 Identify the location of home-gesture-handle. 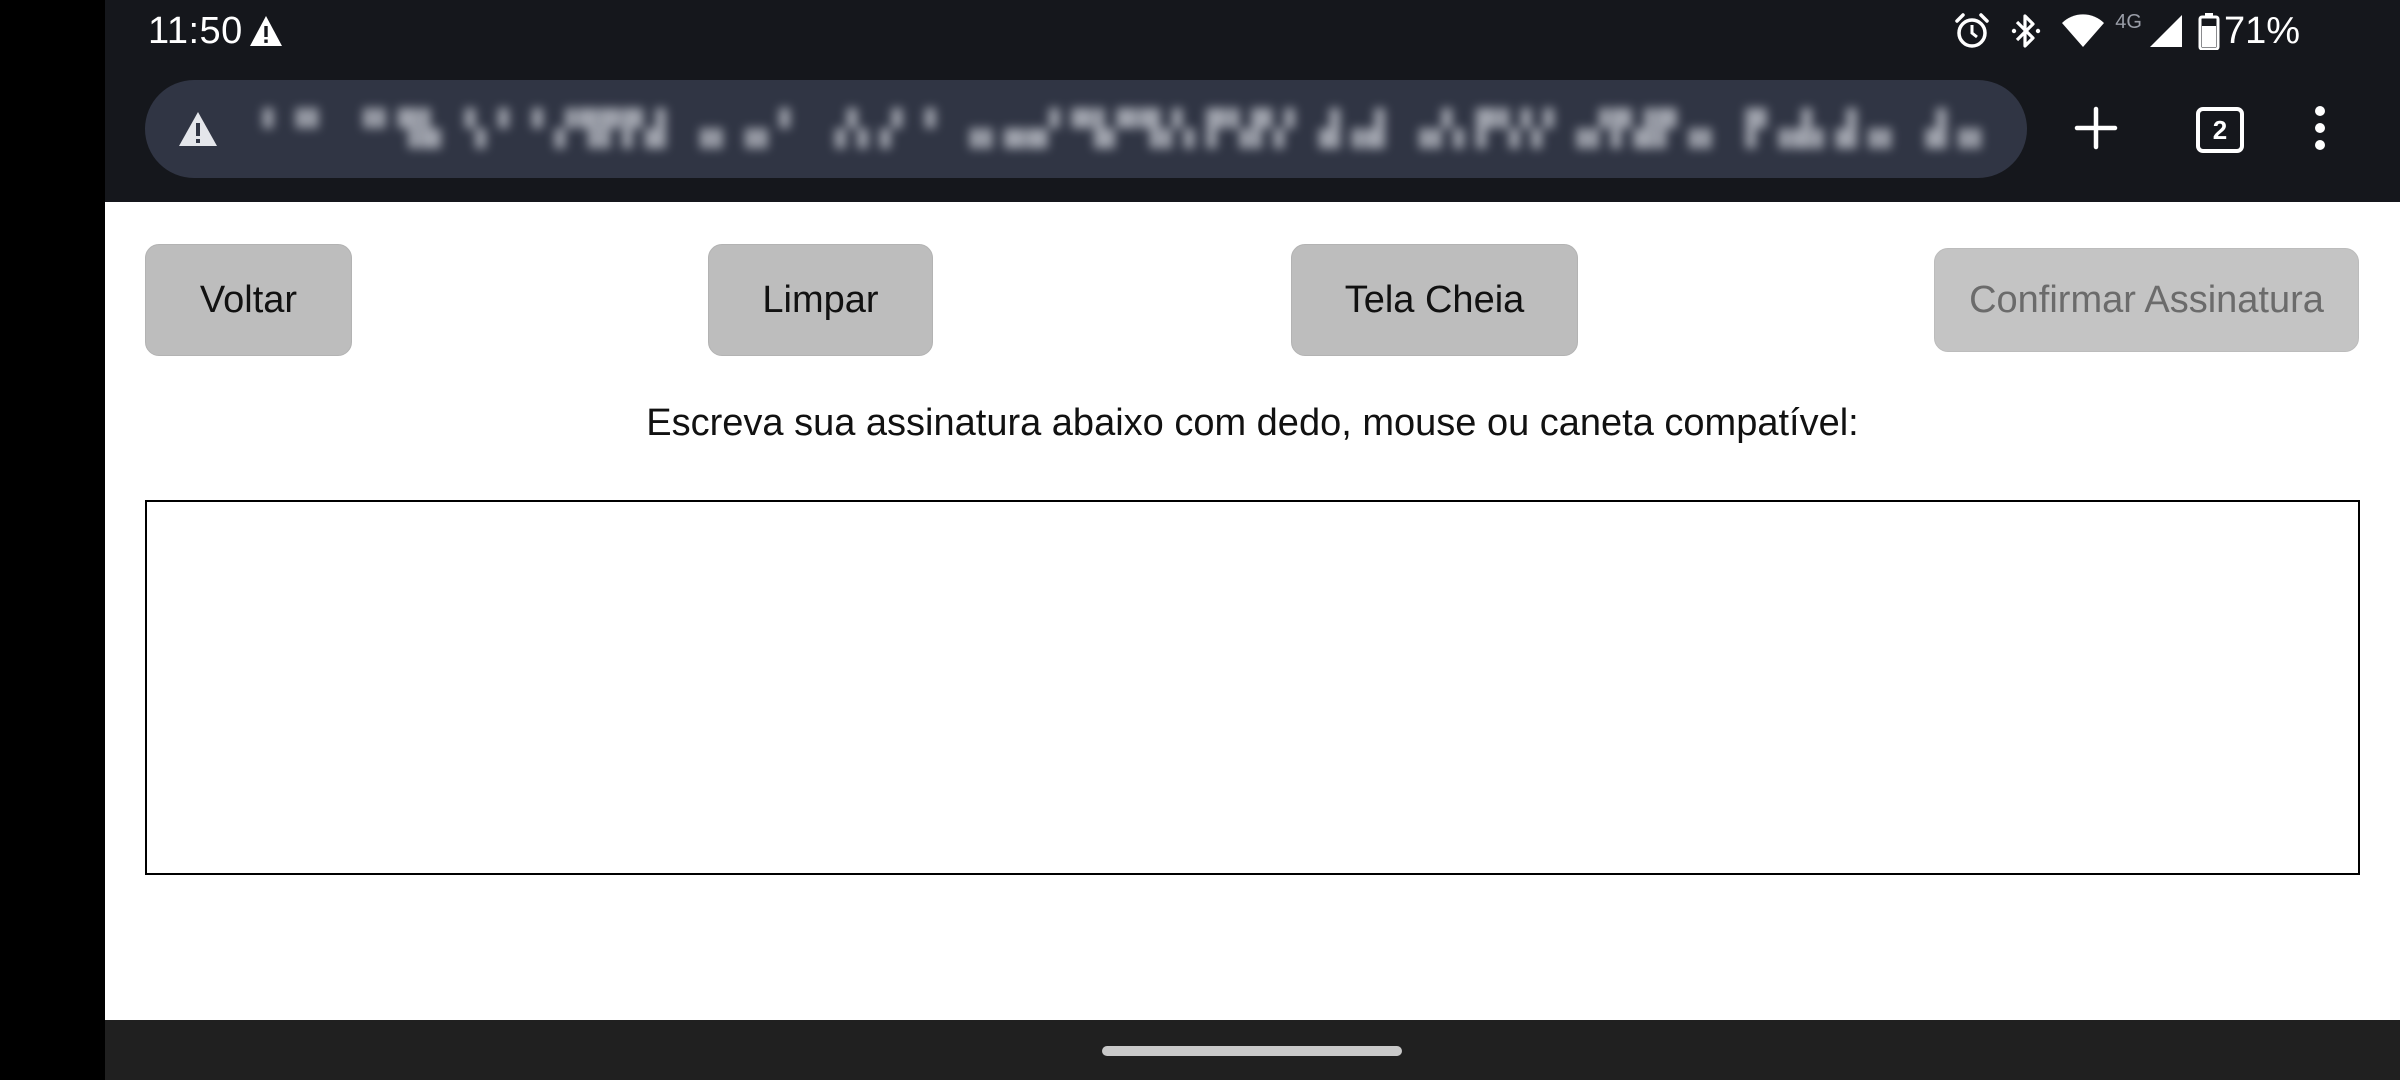
(1252, 1051).